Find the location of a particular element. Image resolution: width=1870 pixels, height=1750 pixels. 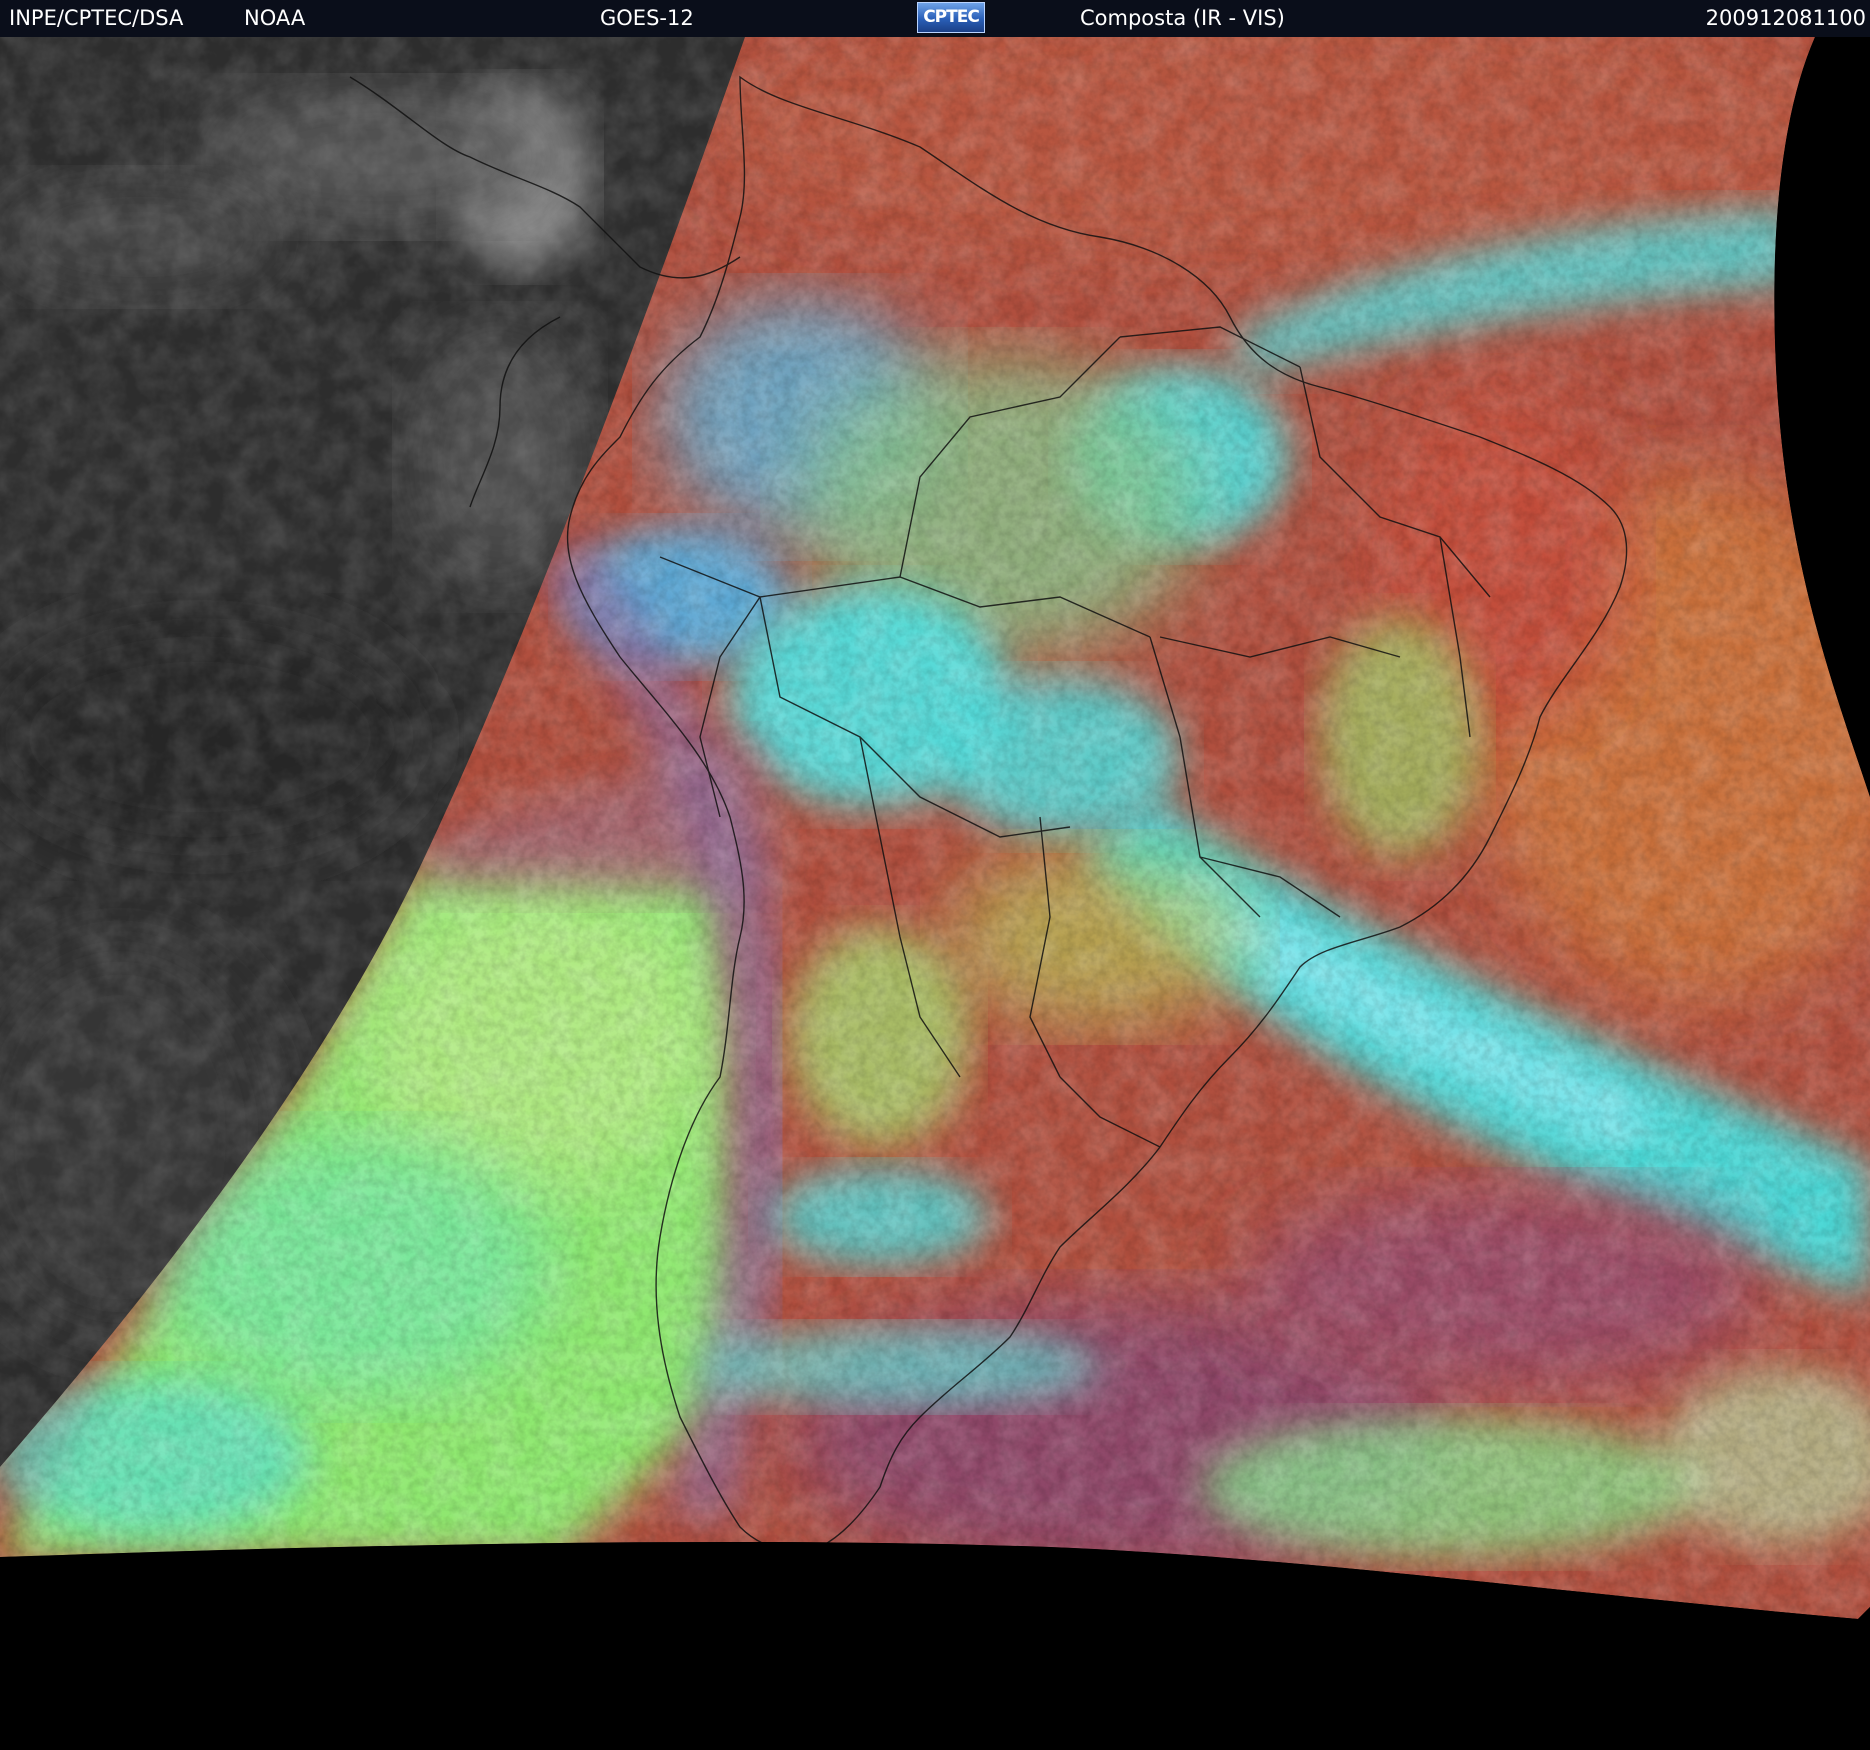

source-label: INPE/CPTEC/DSA is located at coordinates (96, 18).